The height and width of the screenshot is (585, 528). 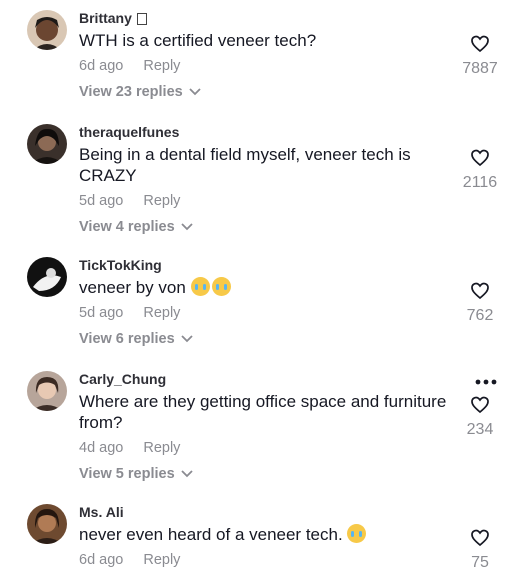 I want to click on like-button: 762, so click(x=480, y=303).